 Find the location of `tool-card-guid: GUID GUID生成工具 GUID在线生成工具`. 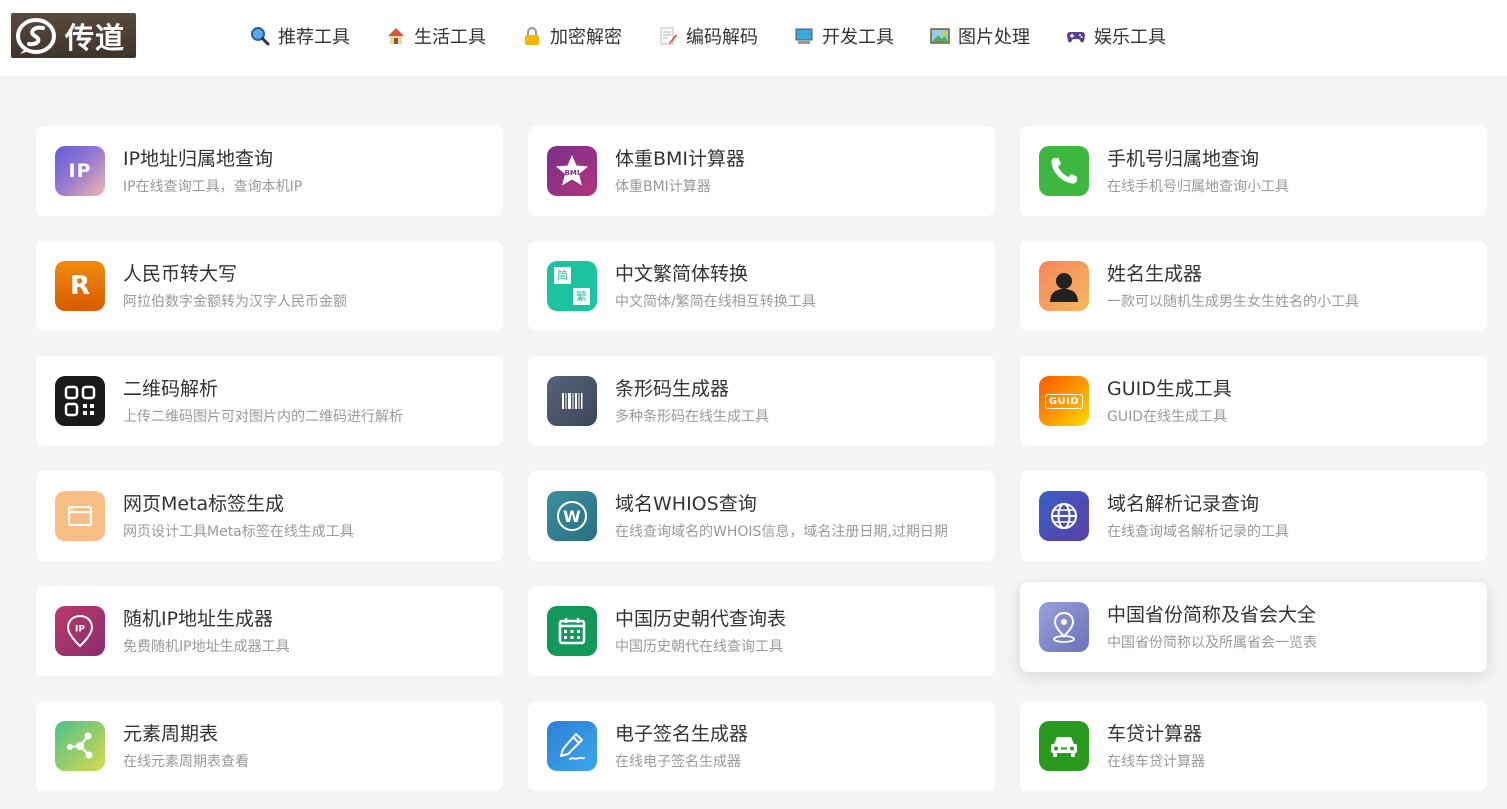

tool-card-guid: GUID GUID生成工具 GUID在线生成工具 is located at coordinates (1253, 401).